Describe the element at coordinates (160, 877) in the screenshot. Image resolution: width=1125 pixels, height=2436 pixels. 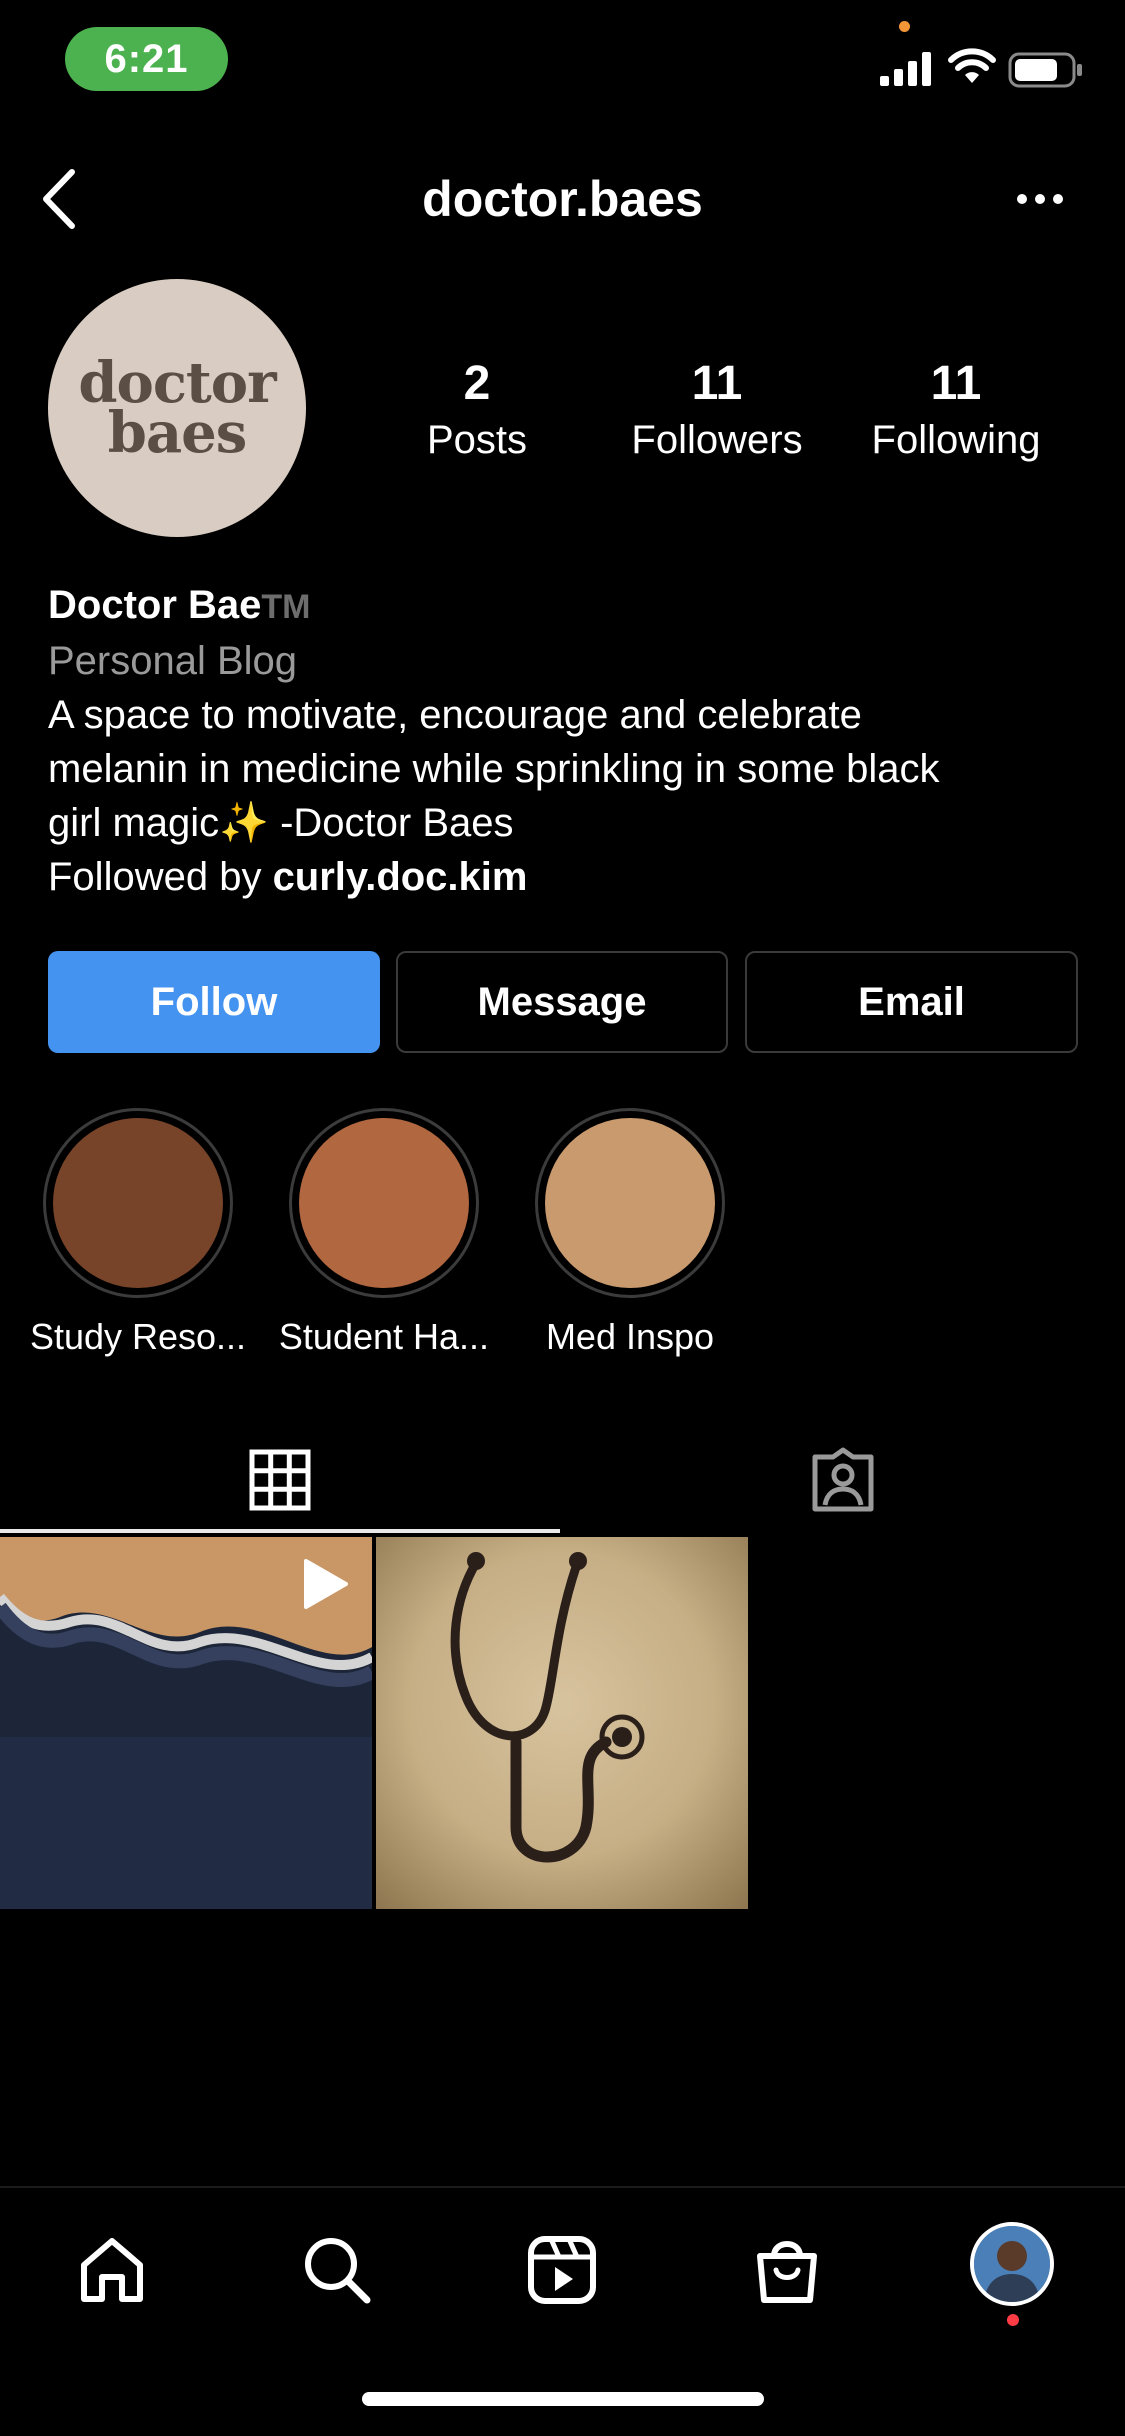
I see `followed-by-prefix: Followed by` at that location.